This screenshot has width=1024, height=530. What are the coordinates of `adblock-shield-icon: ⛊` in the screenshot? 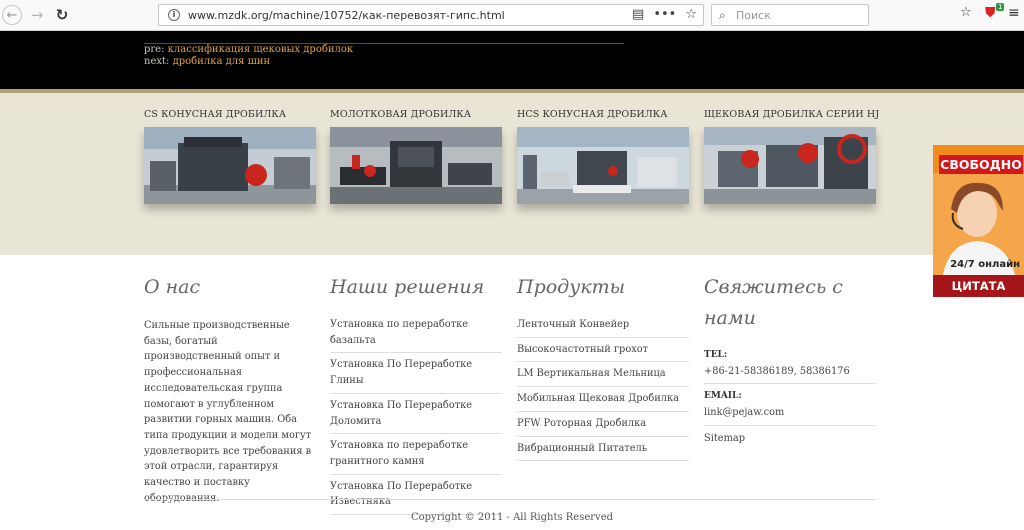 It's located at (990, 13).